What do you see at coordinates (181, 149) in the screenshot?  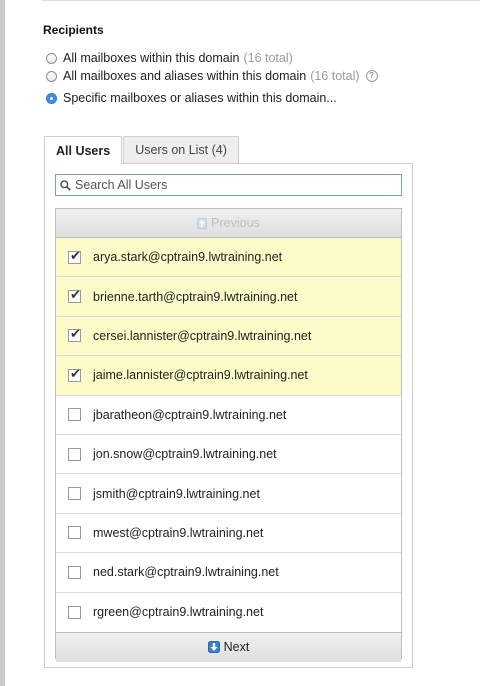 I see `tab-users-on-list: Users on List (4)` at bounding box center [181, 149].